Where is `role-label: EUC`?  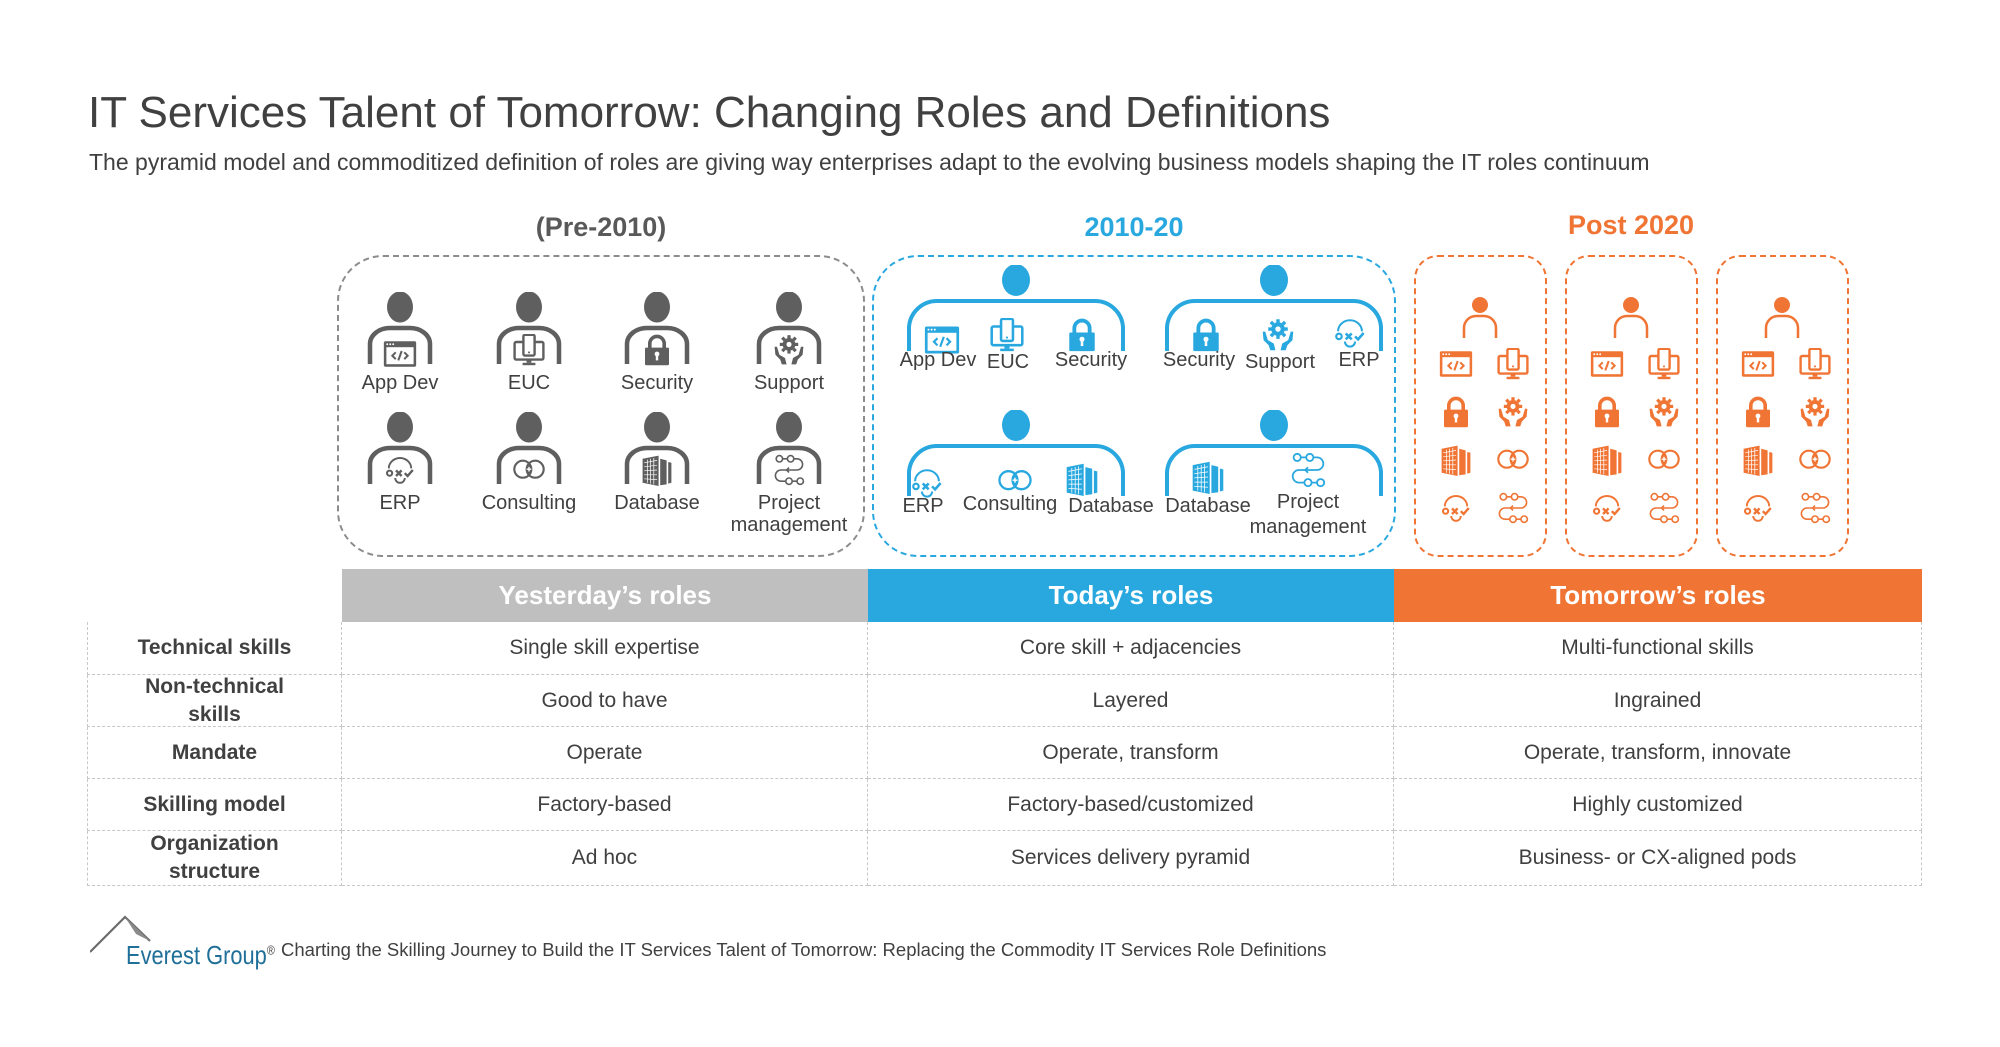
role-label: EUC is located at coordinates (529, 383).